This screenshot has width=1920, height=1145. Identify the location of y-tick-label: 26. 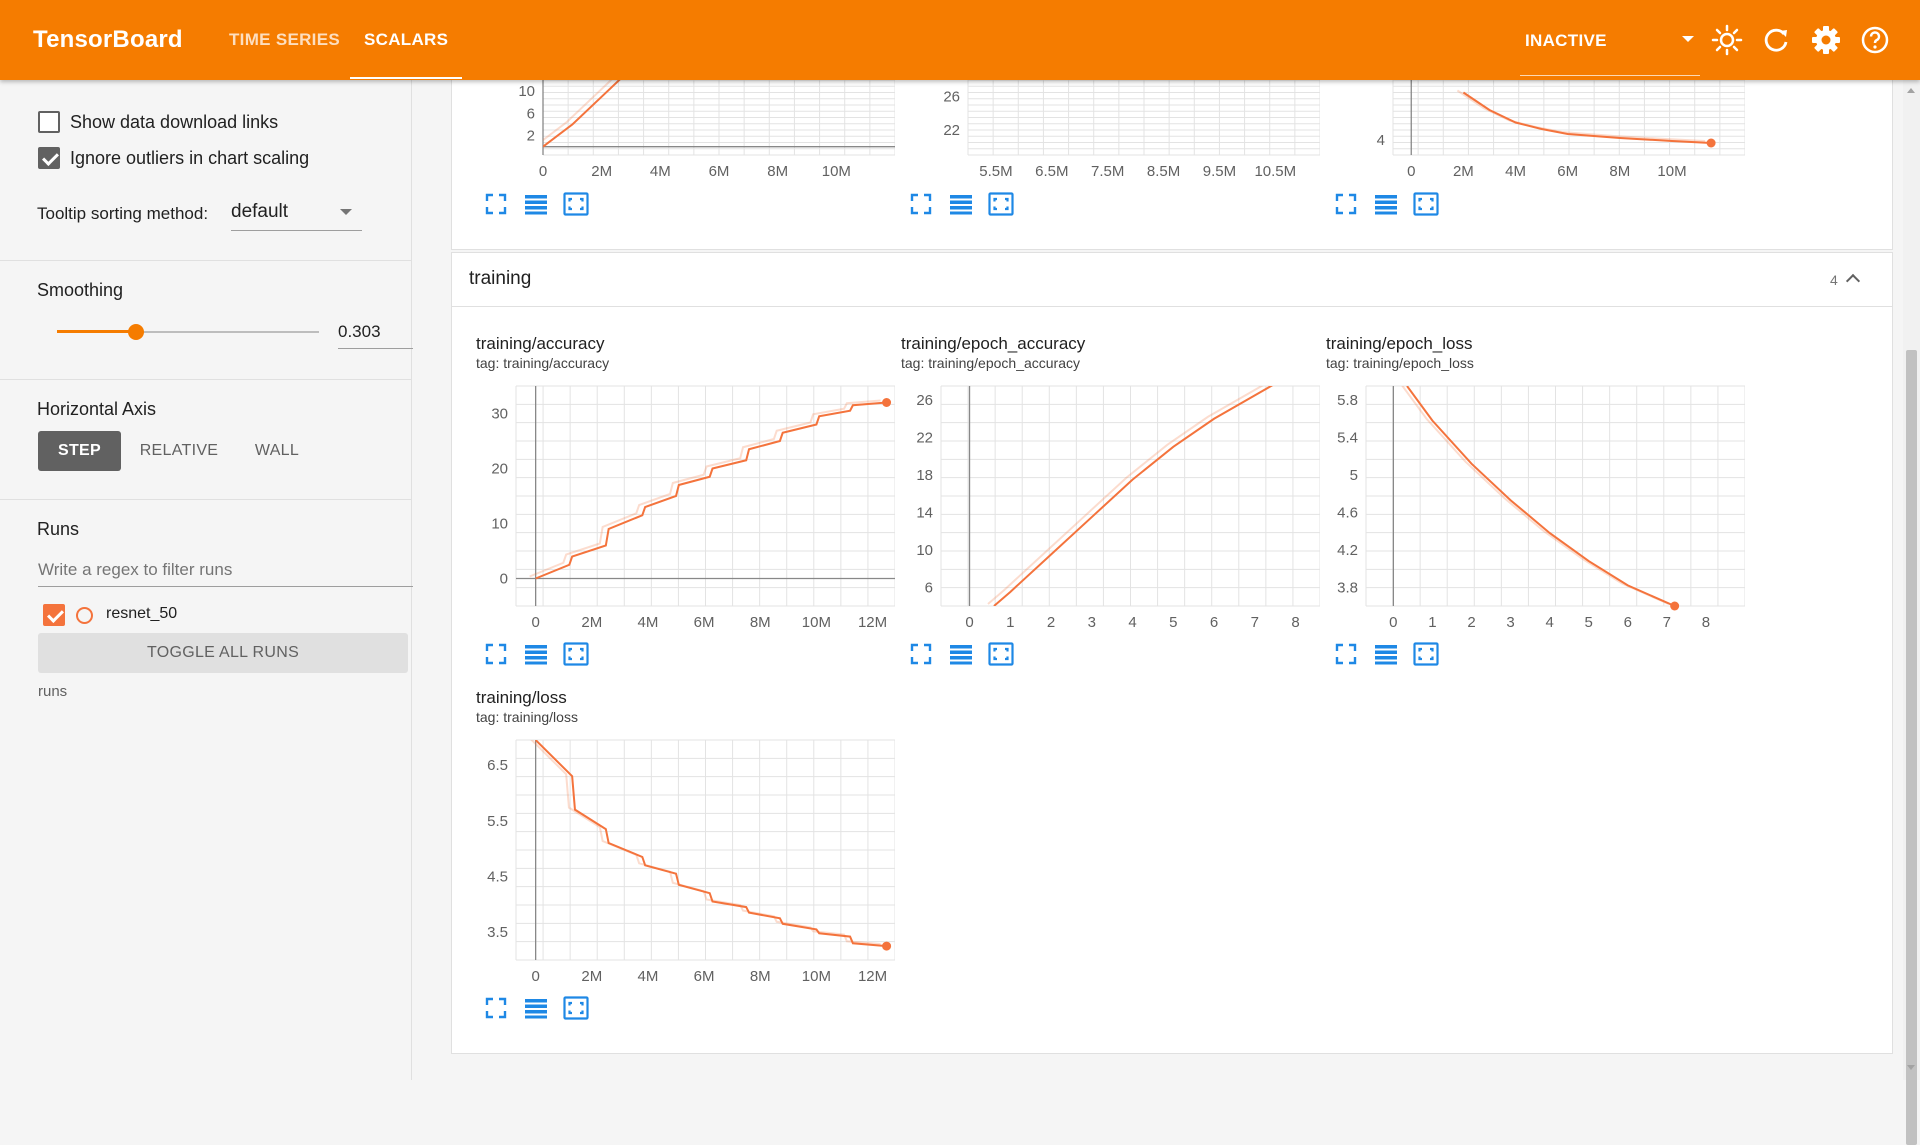
(951, 97).